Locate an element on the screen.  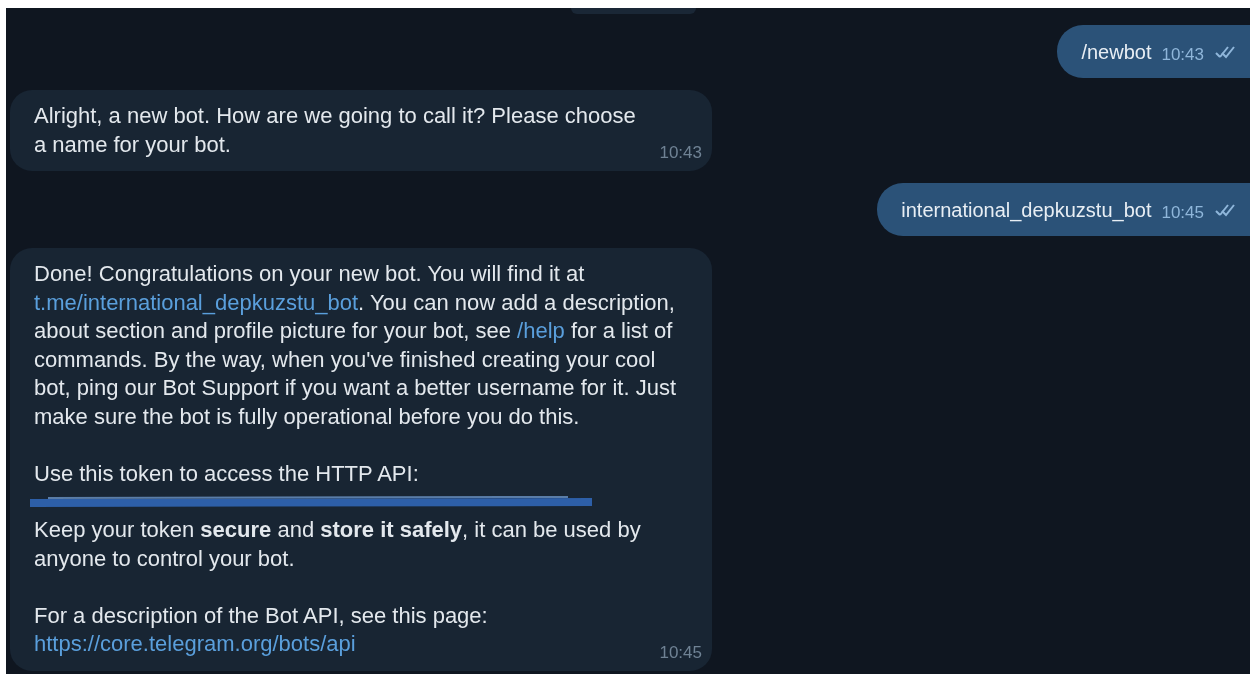
message-text: Alright, a new bot. How are we going to call it? Please choose a name for your bot. is located at coordinates (335, 130).